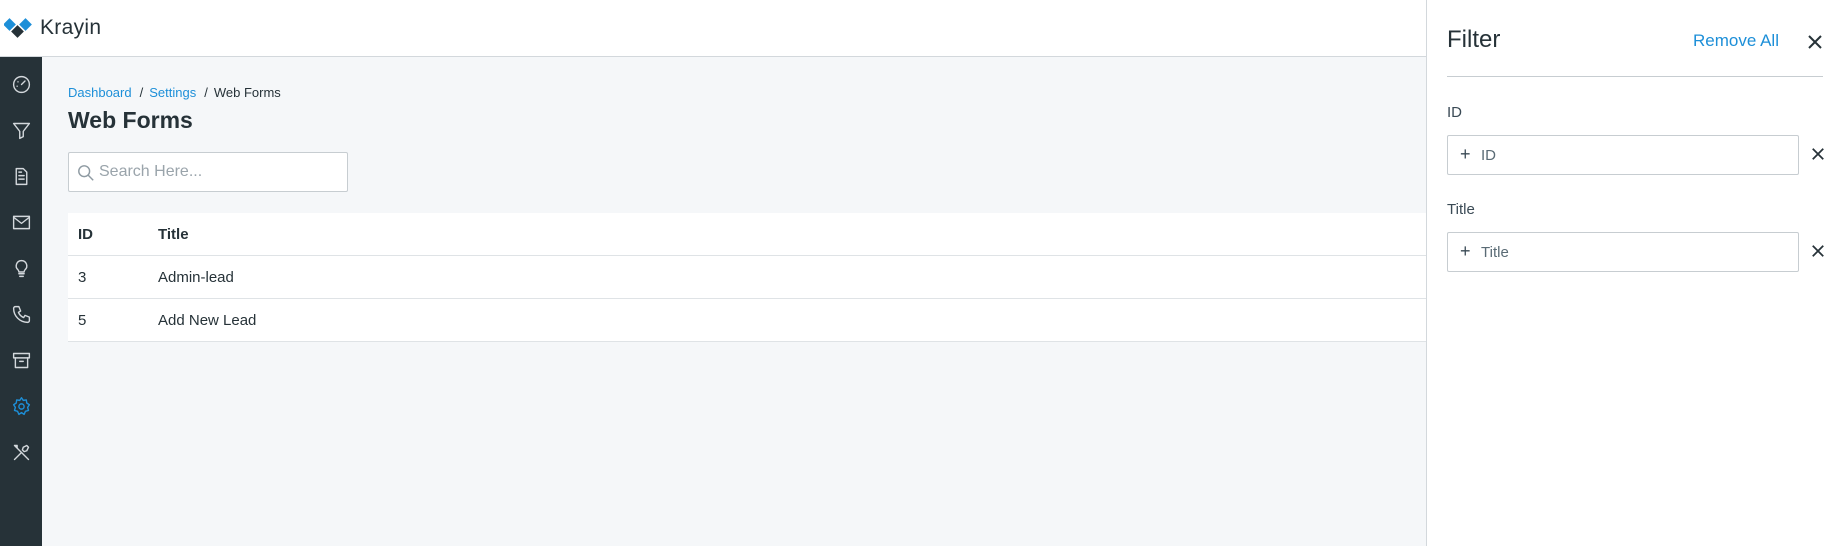  Describe the element at coordinates (1623, 155) in the screenshot. I see `filter-add-id-field: + ID` at that location.